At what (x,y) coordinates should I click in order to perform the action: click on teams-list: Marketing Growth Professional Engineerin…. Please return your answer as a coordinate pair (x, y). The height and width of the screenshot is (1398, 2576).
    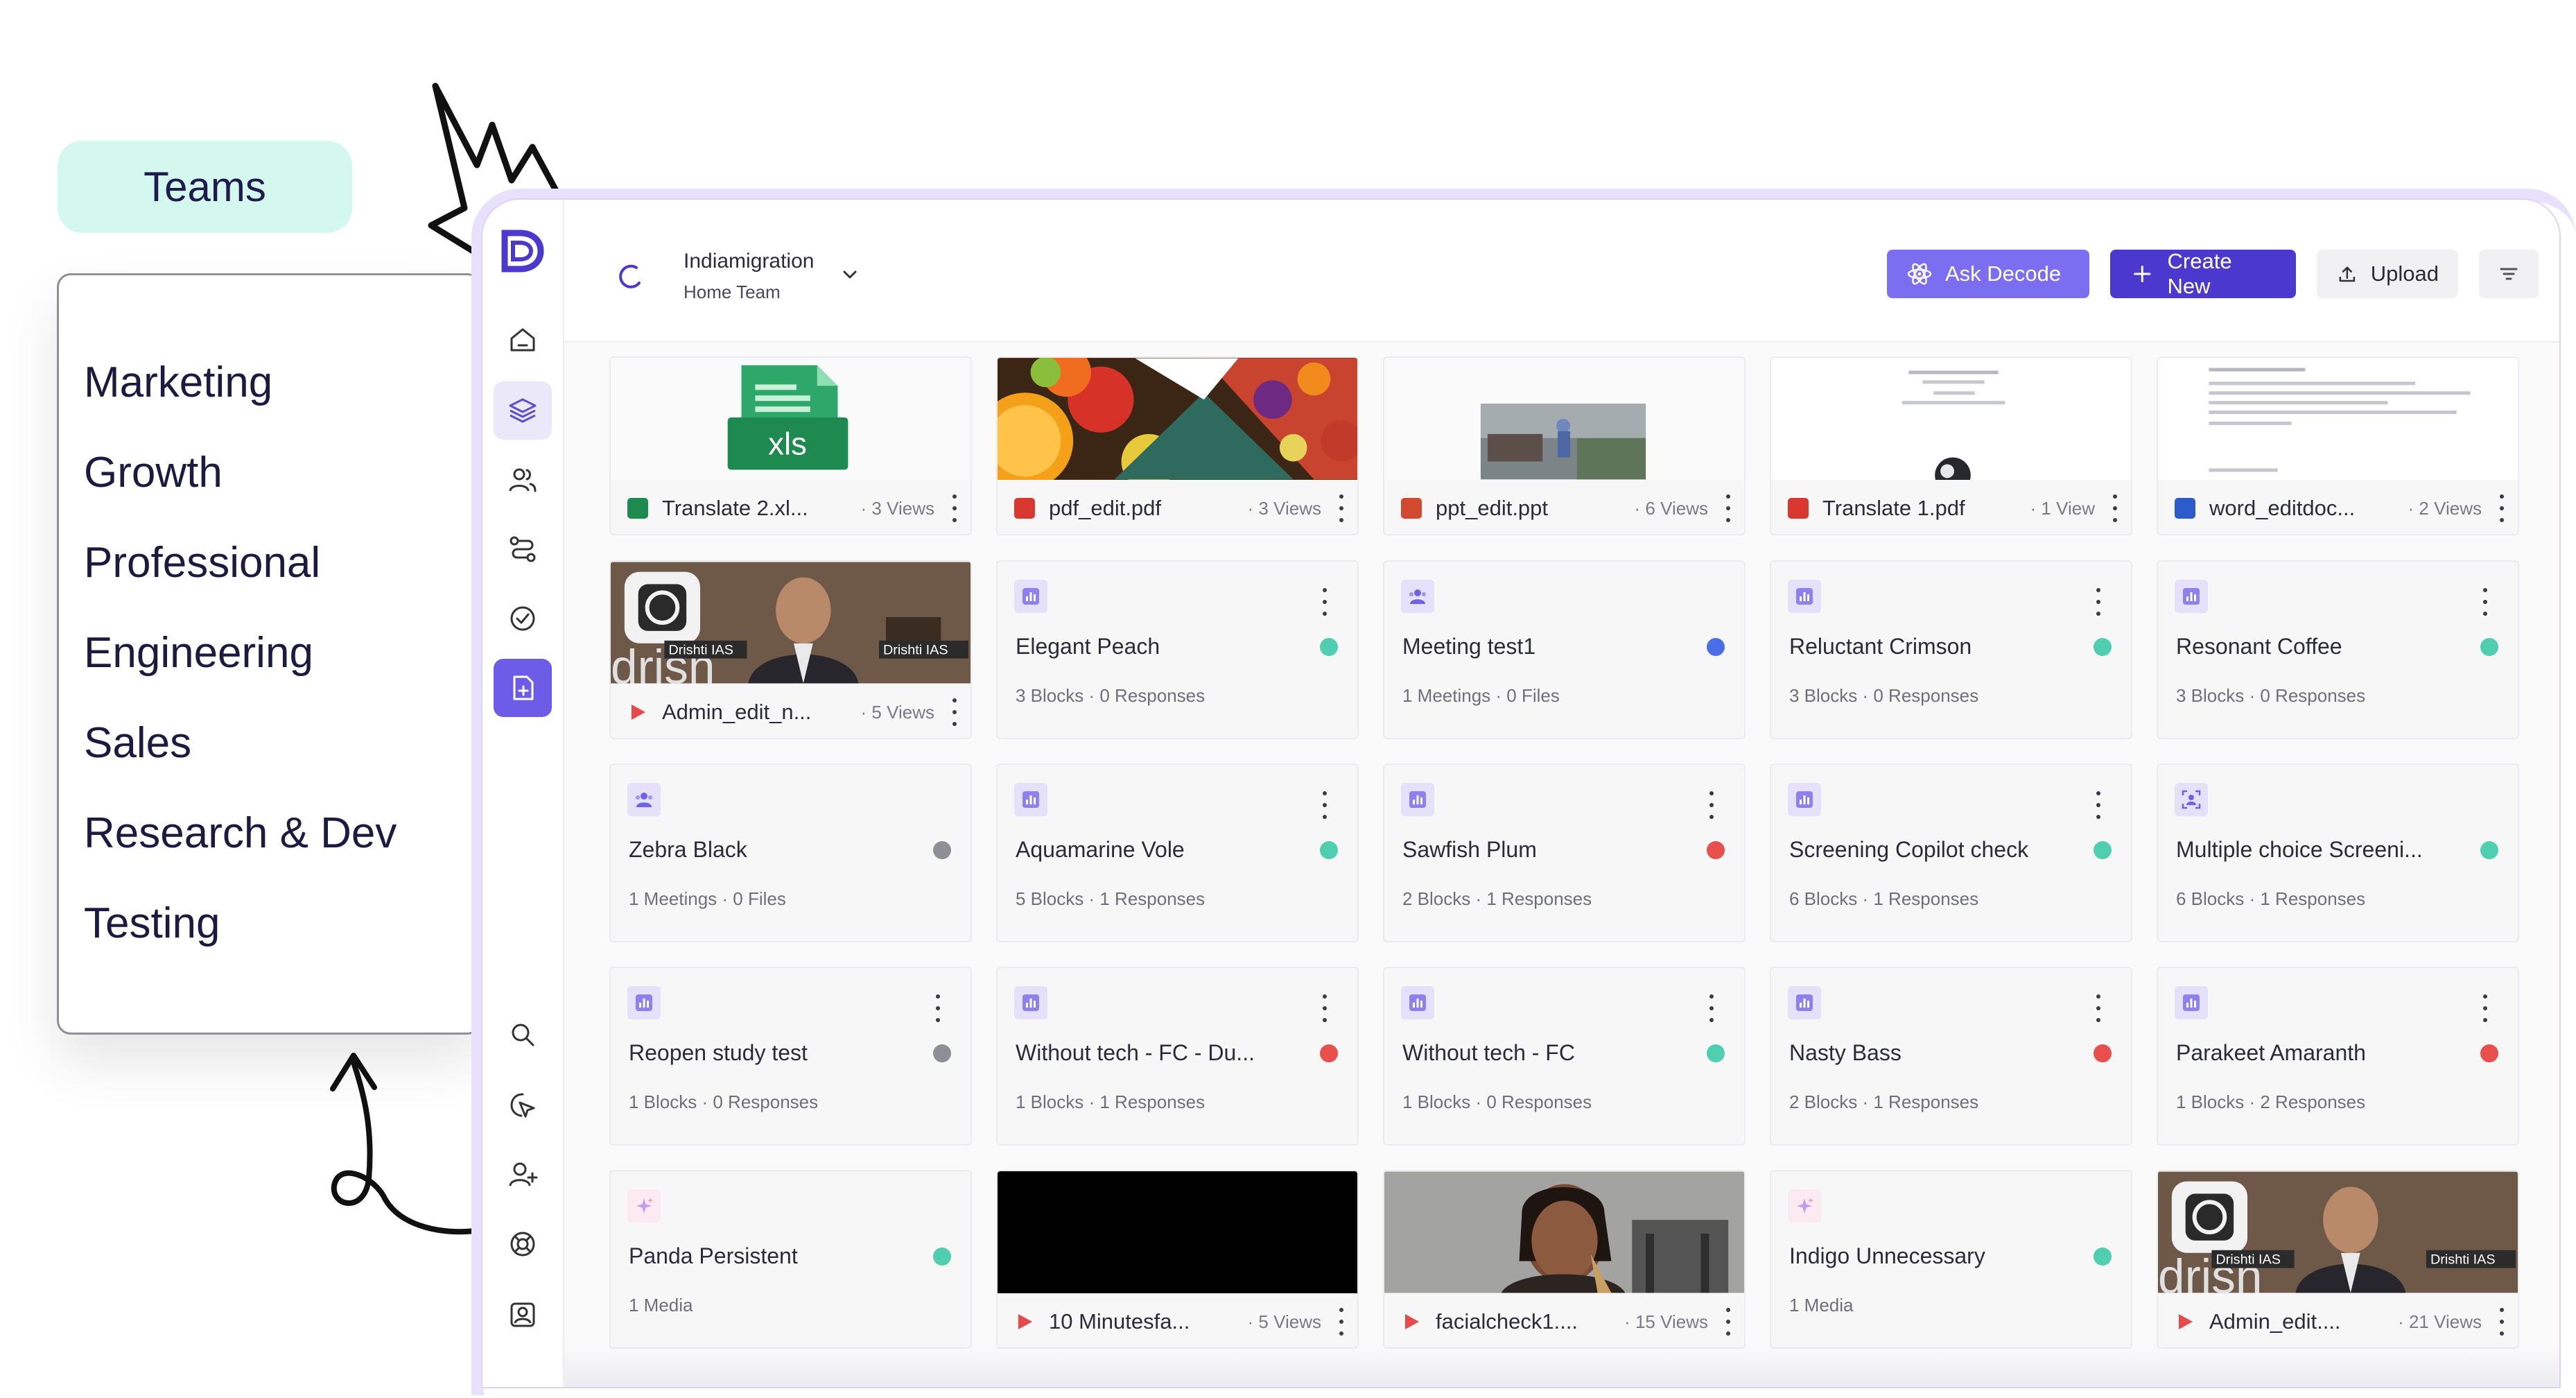
    Looking at the image, I should click on (240, 674).